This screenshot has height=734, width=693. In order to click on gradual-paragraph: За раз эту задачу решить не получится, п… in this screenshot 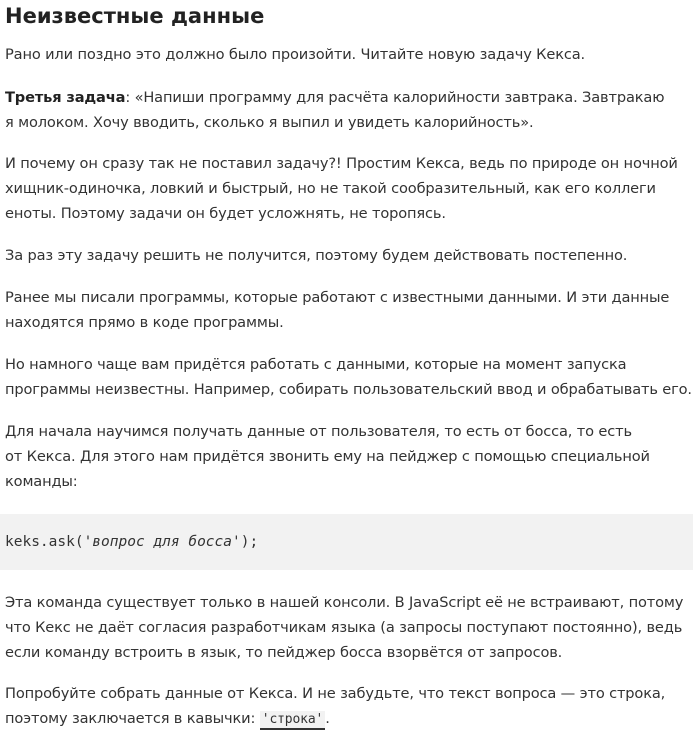, I will do `click(349, 255)`.